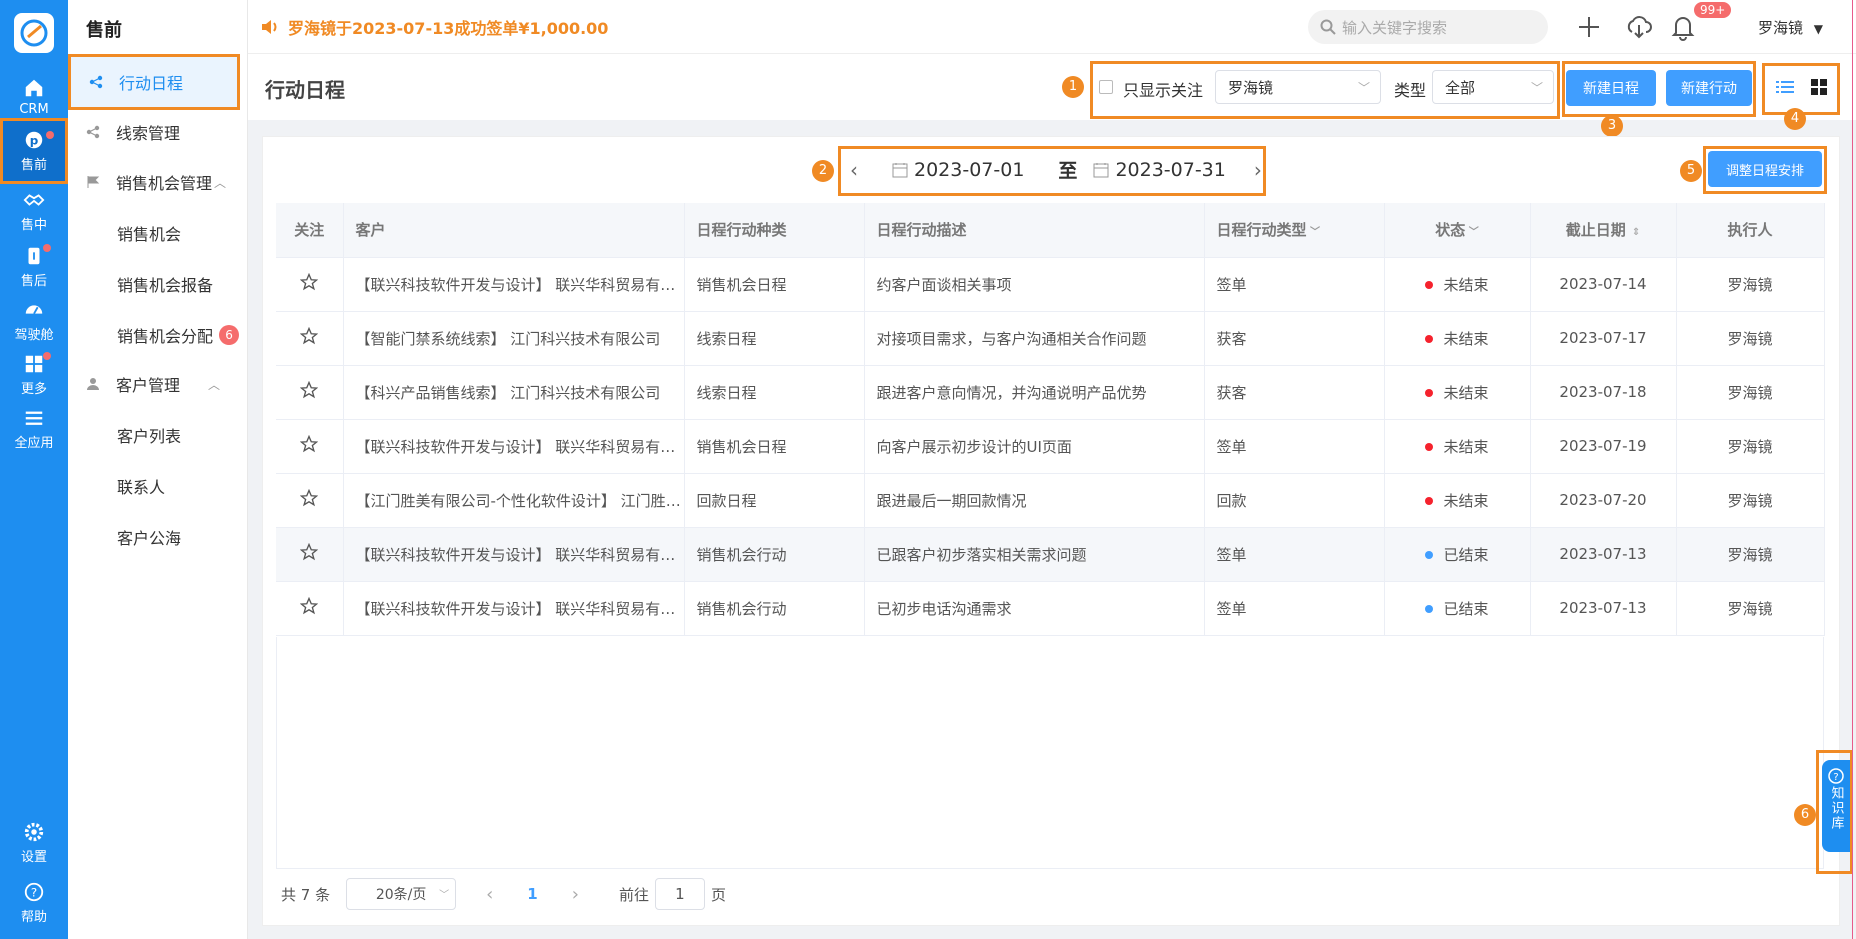  I want to click on person-select: 罗海镜 ﹀, so click(1298, 87).